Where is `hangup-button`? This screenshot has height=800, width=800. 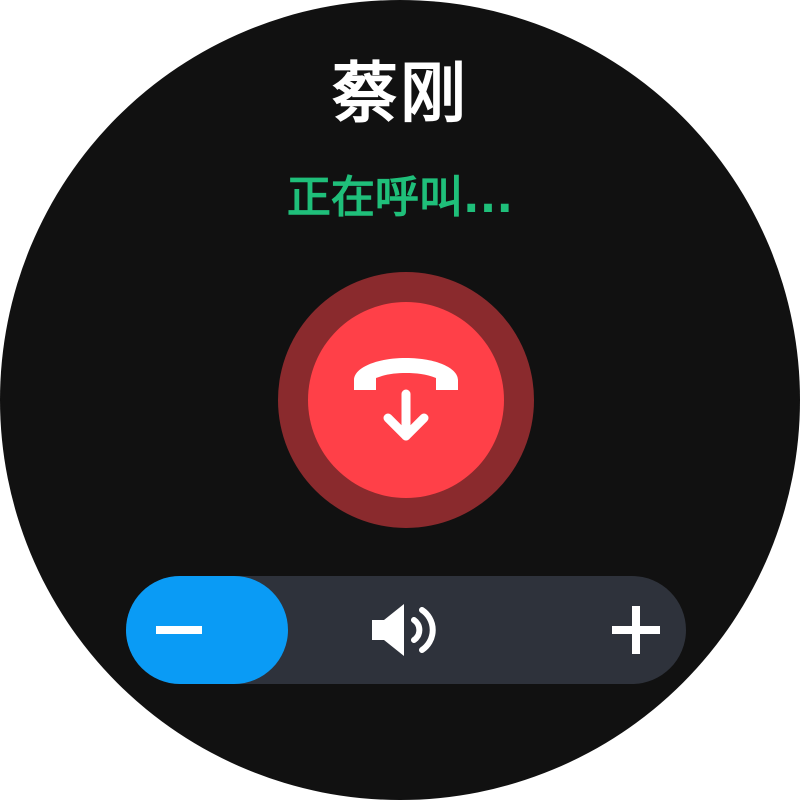 hangup-button is located at coordinates (406, 400).